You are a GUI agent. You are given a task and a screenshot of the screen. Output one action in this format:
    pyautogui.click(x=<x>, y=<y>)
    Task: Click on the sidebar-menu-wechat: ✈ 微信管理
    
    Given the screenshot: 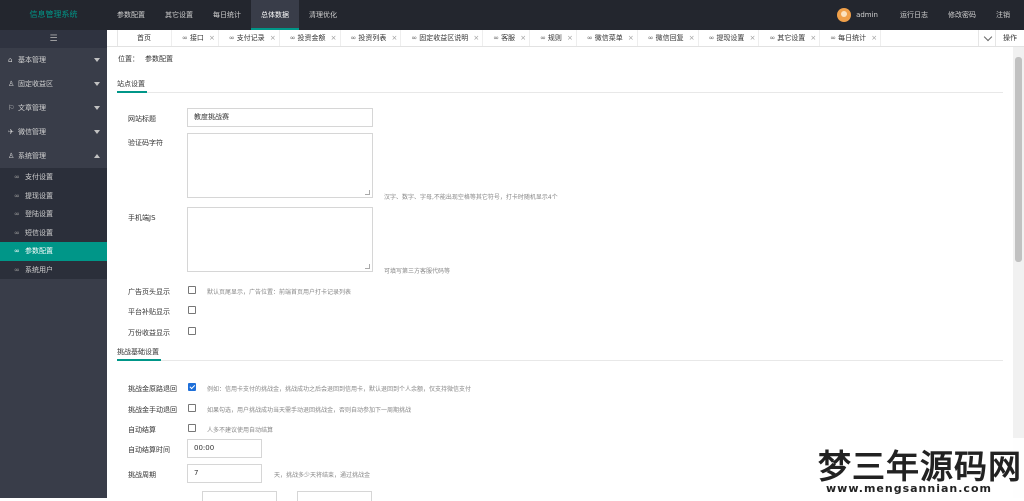 What is the action you would take?
    pyautogui.click(x=53, y=132)
    